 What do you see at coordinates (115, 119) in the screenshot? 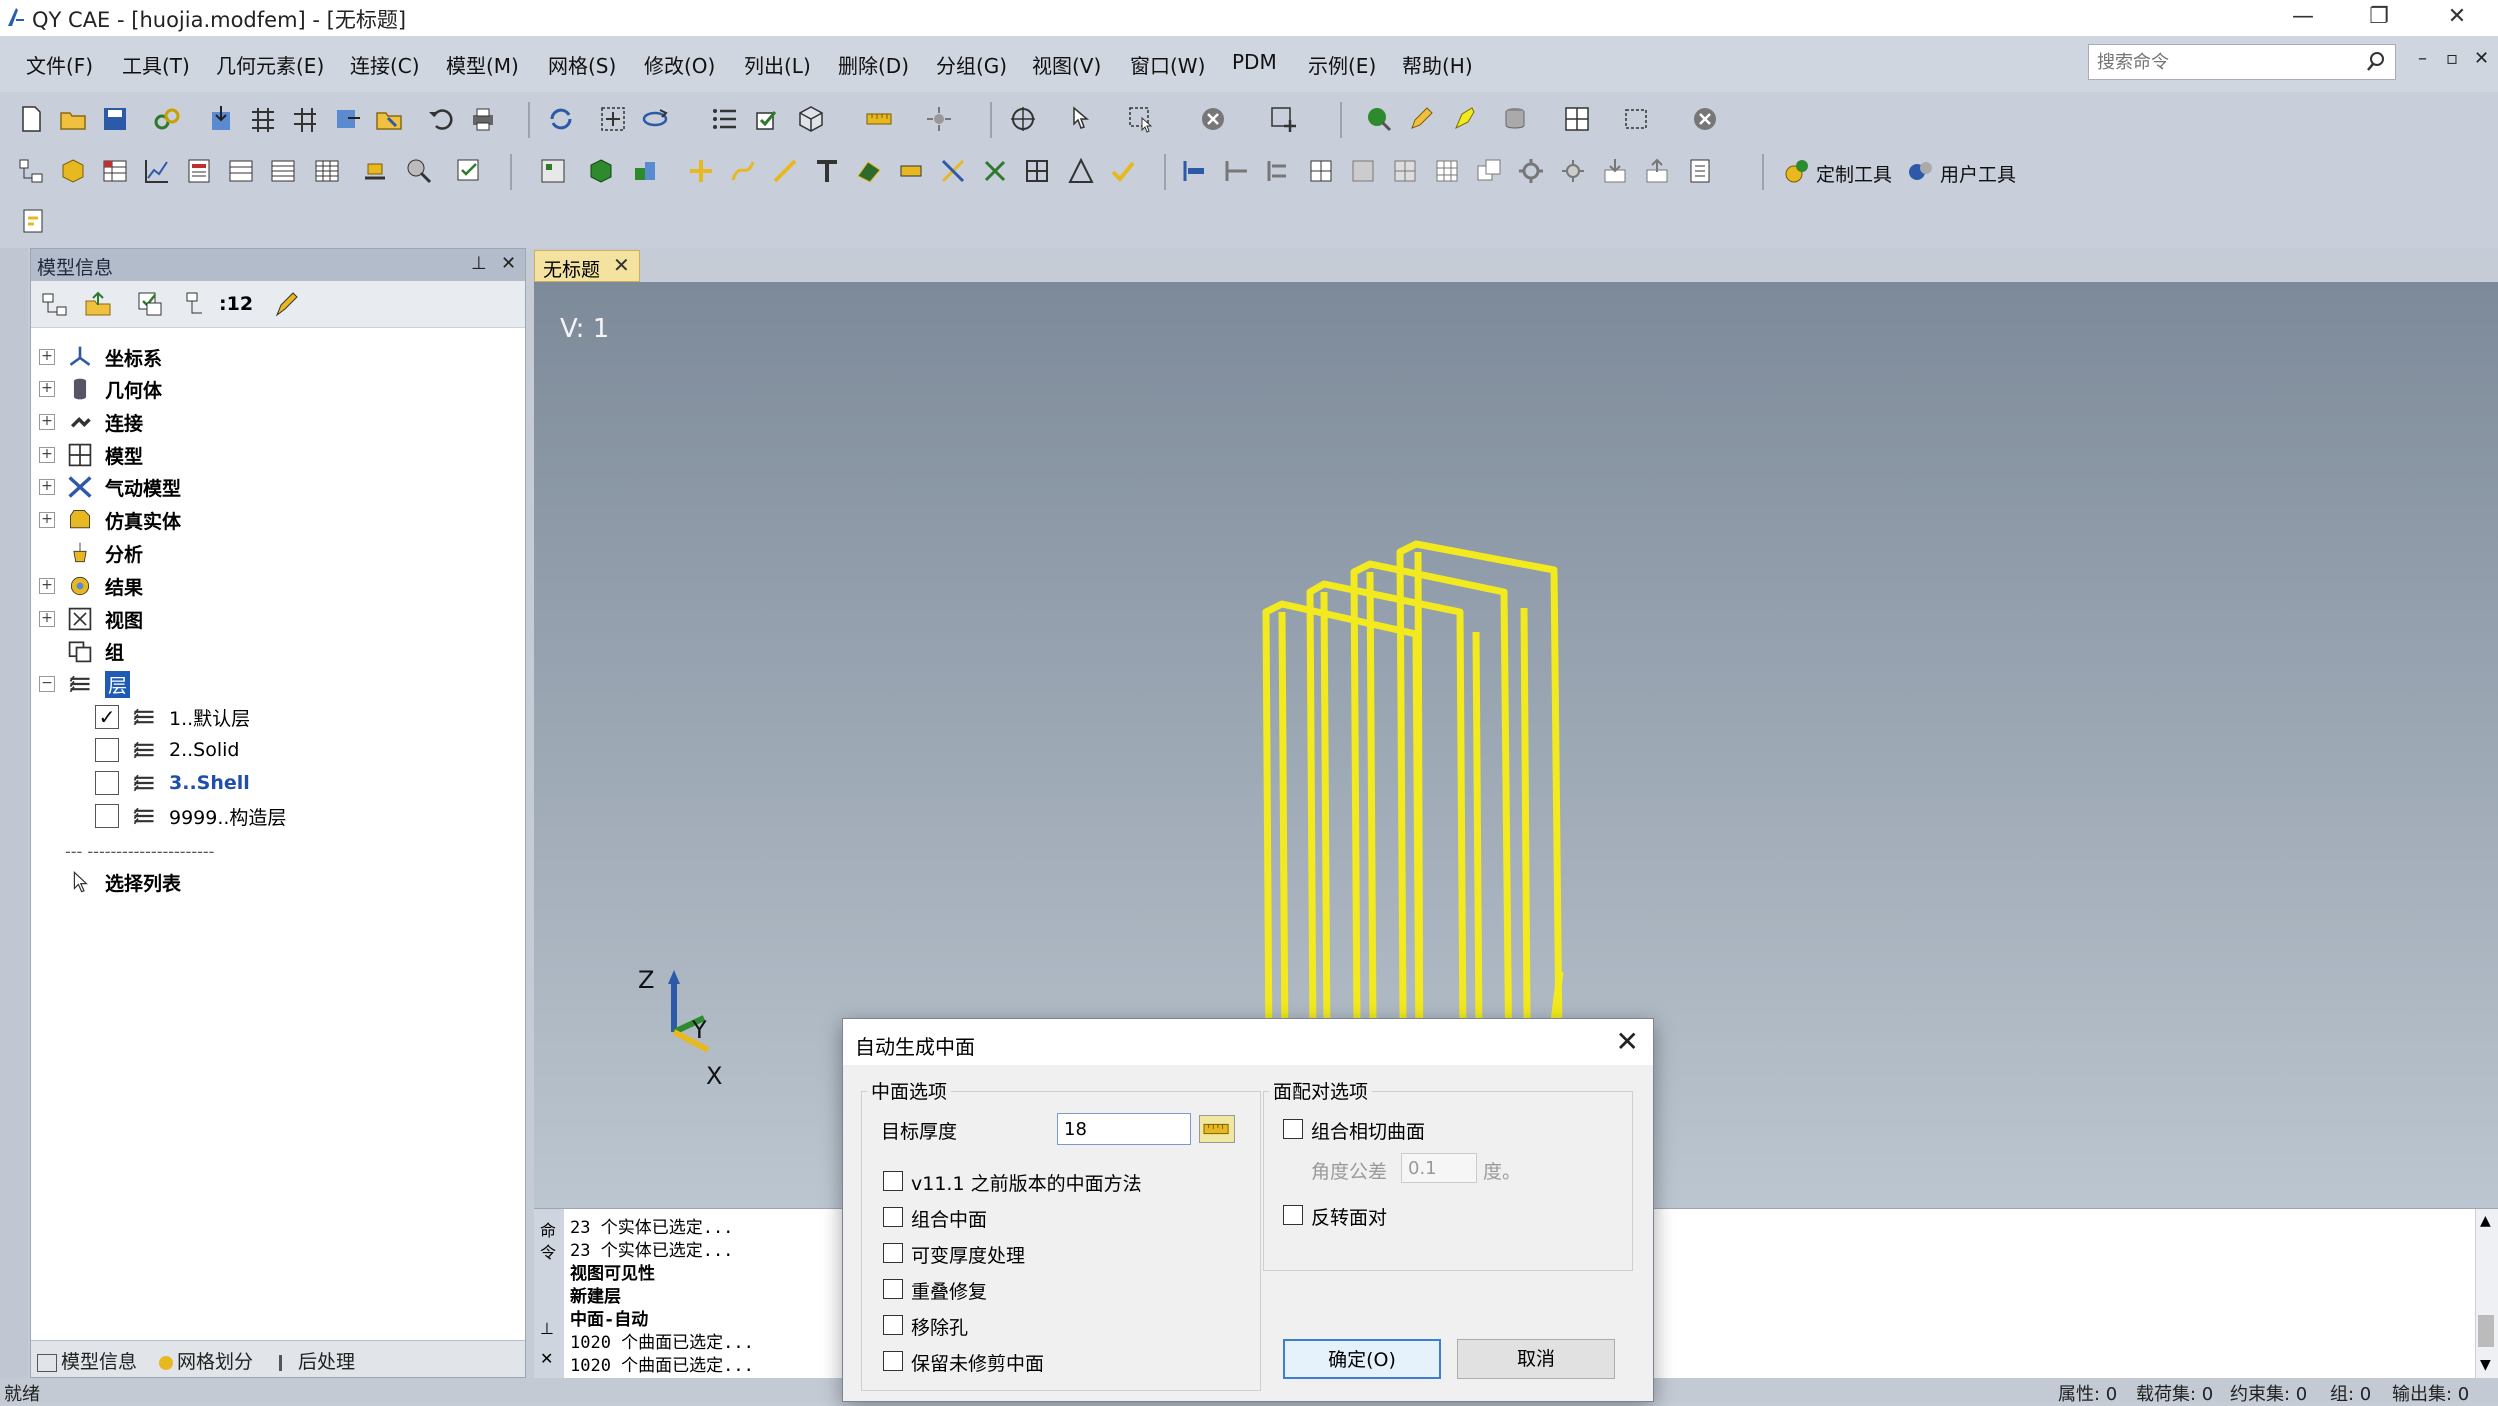
I see `save-icon` at bounding box center [115, 119].